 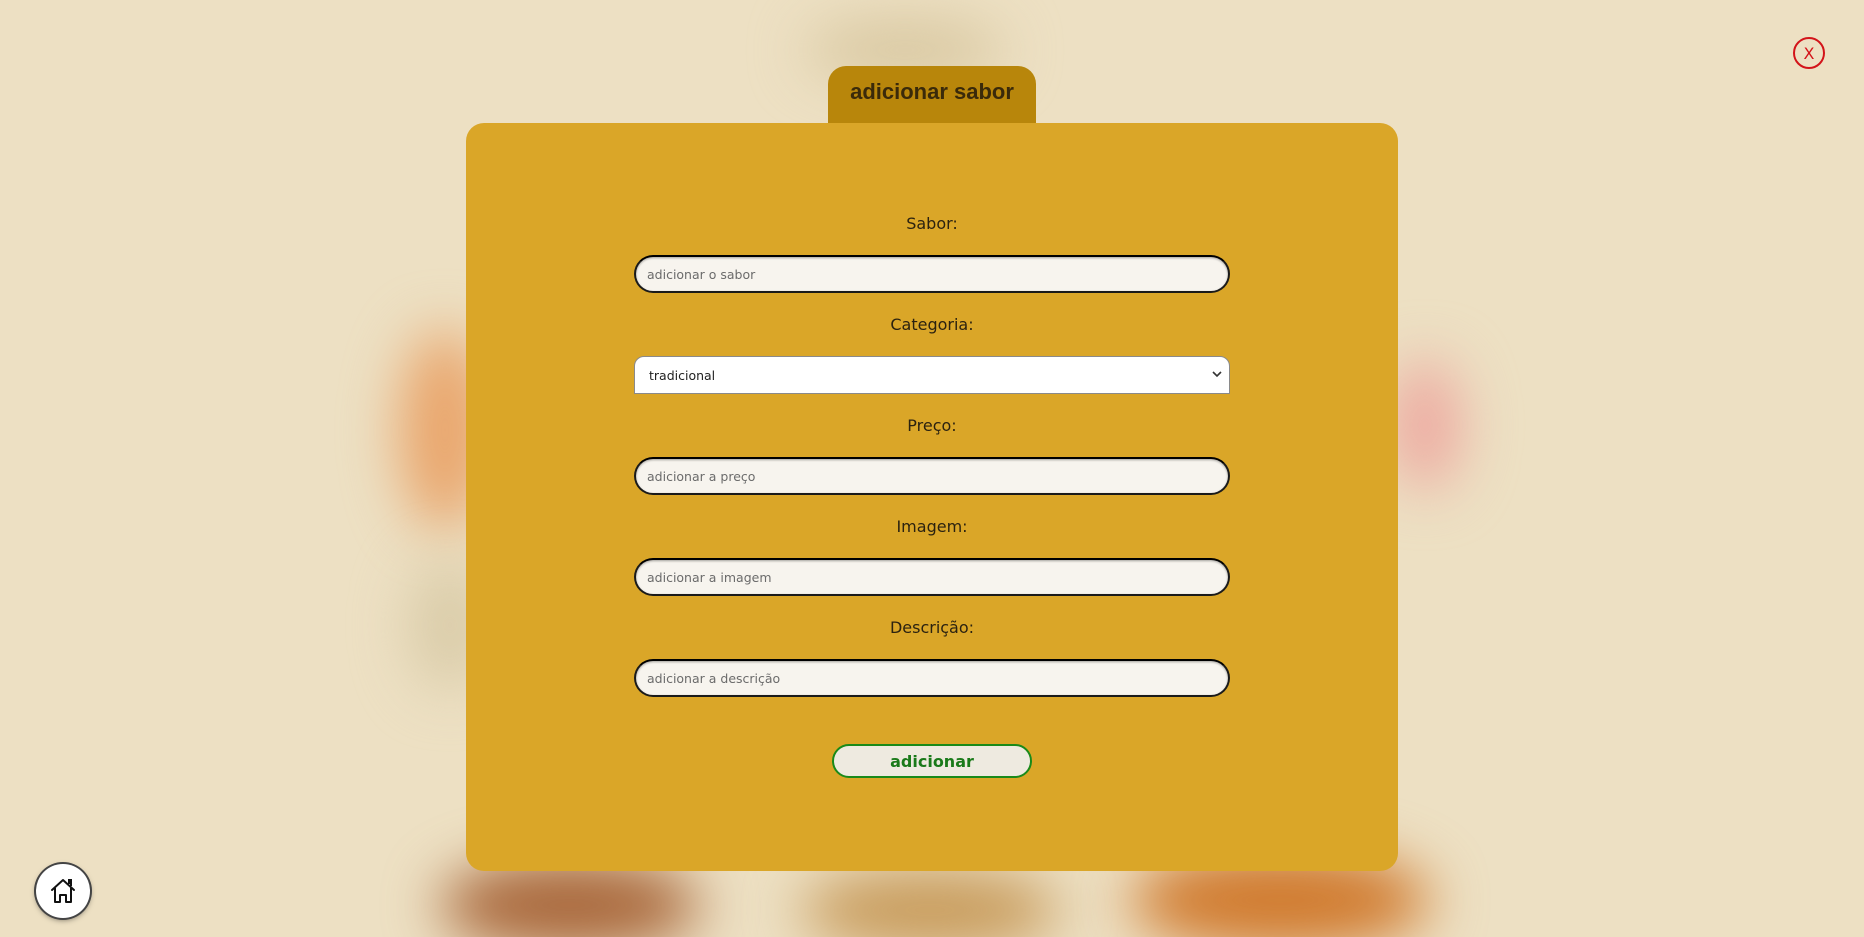 I want to click on flavor-input, so click(x=932, y=274).